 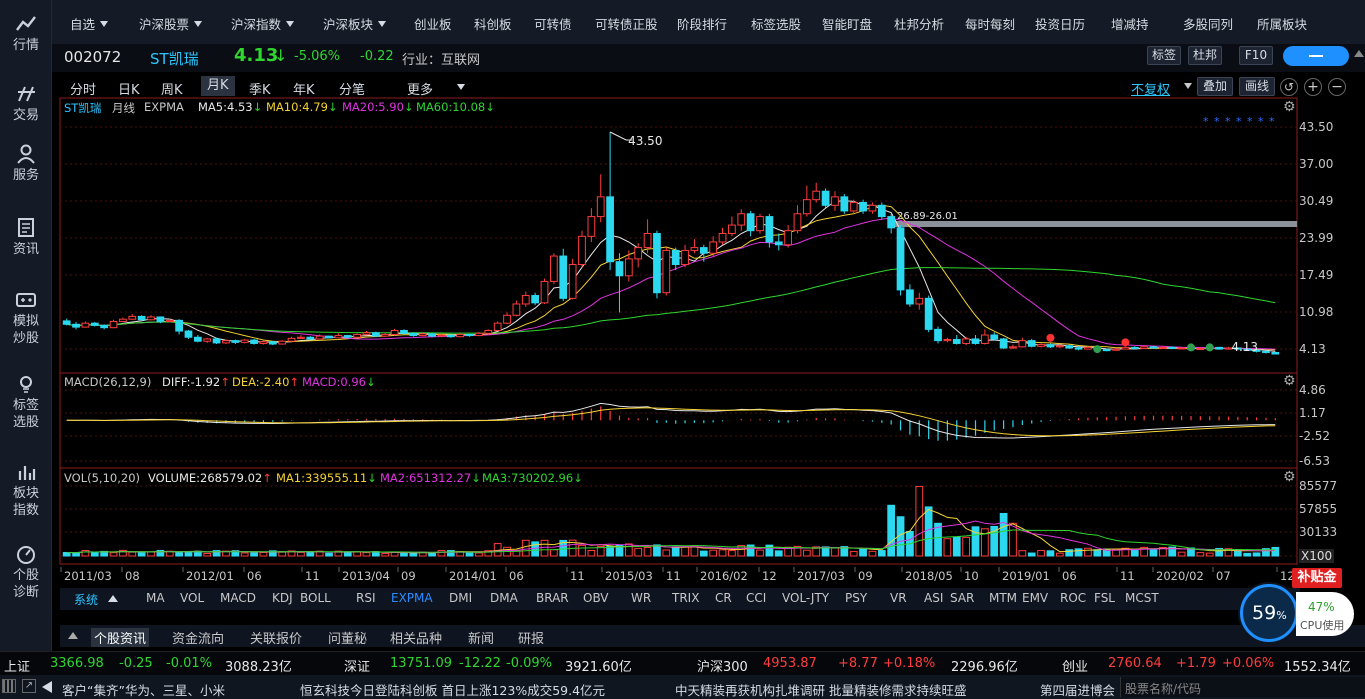 I want to click on sidebar-item-5: 标签 选股, so click(x=26, y=402).